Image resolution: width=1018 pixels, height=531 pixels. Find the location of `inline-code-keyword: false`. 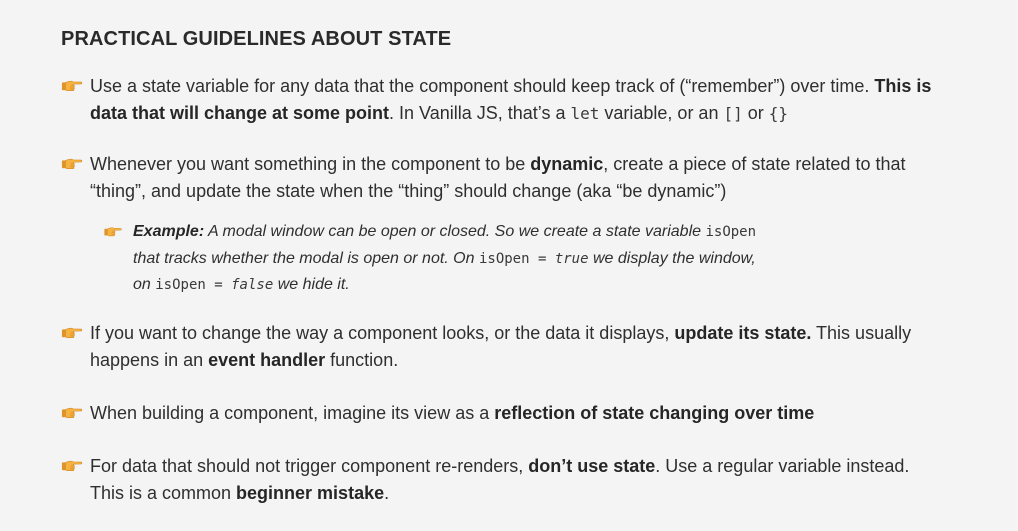

inline-code-keyword: false is located at coordinates (252, 285).